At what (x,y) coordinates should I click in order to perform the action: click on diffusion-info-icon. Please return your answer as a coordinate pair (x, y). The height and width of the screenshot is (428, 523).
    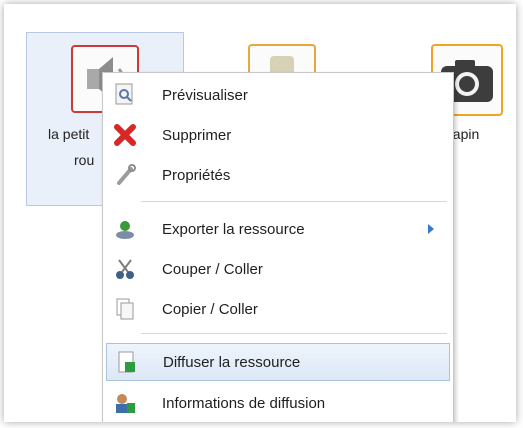
    Looking at the image, I should click on (125, 403).